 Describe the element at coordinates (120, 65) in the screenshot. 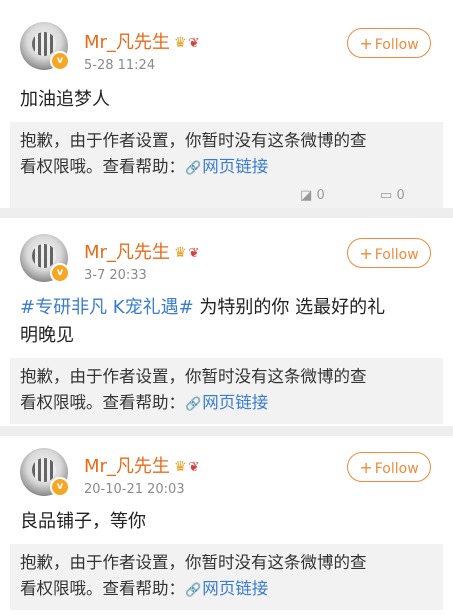

I see `post-date: 5-28 11:24` at that location.